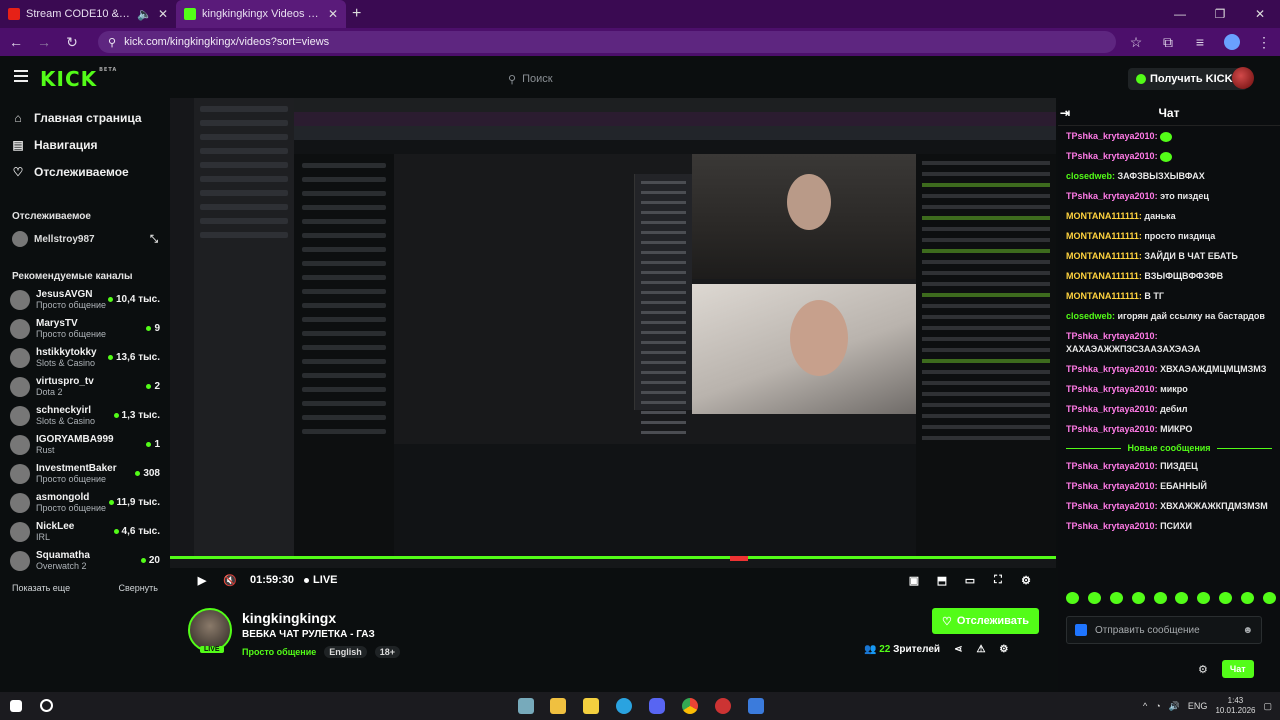 The height and width of the screenshot is (720, 1280). Describe the element at coordinates (1026, 580) in the screenshot. I see `settings-gear-icon: ⚙` at that location.